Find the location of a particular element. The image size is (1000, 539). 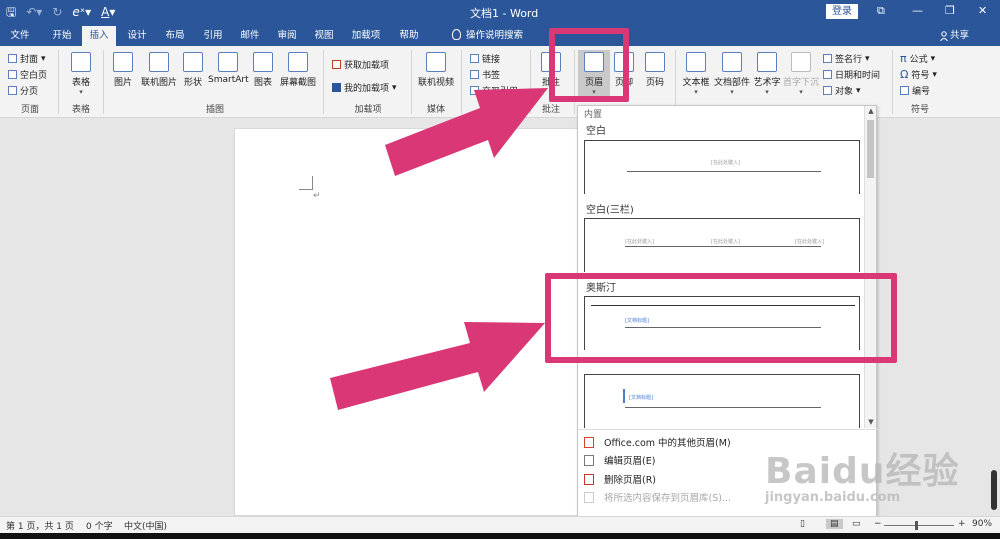

margin-corner-mark is located at coordinates (306, 183).